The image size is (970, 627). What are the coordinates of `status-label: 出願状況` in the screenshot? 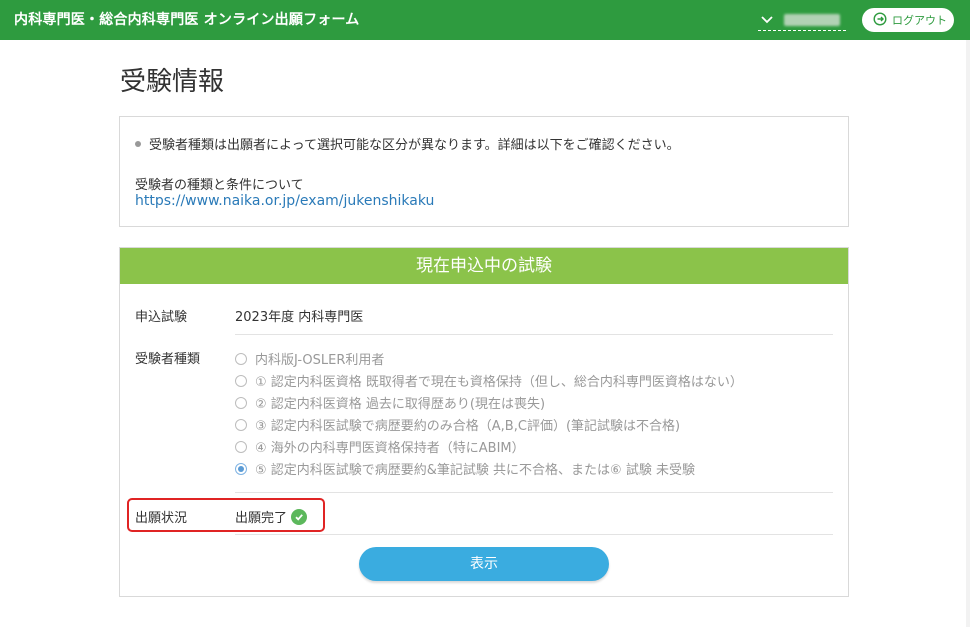 It's located at (161, 518).